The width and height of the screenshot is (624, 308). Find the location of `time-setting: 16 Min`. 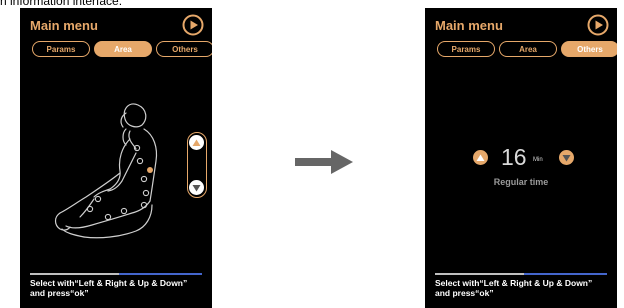

time-setting: 16 Min is located at coordinates (523, 157).